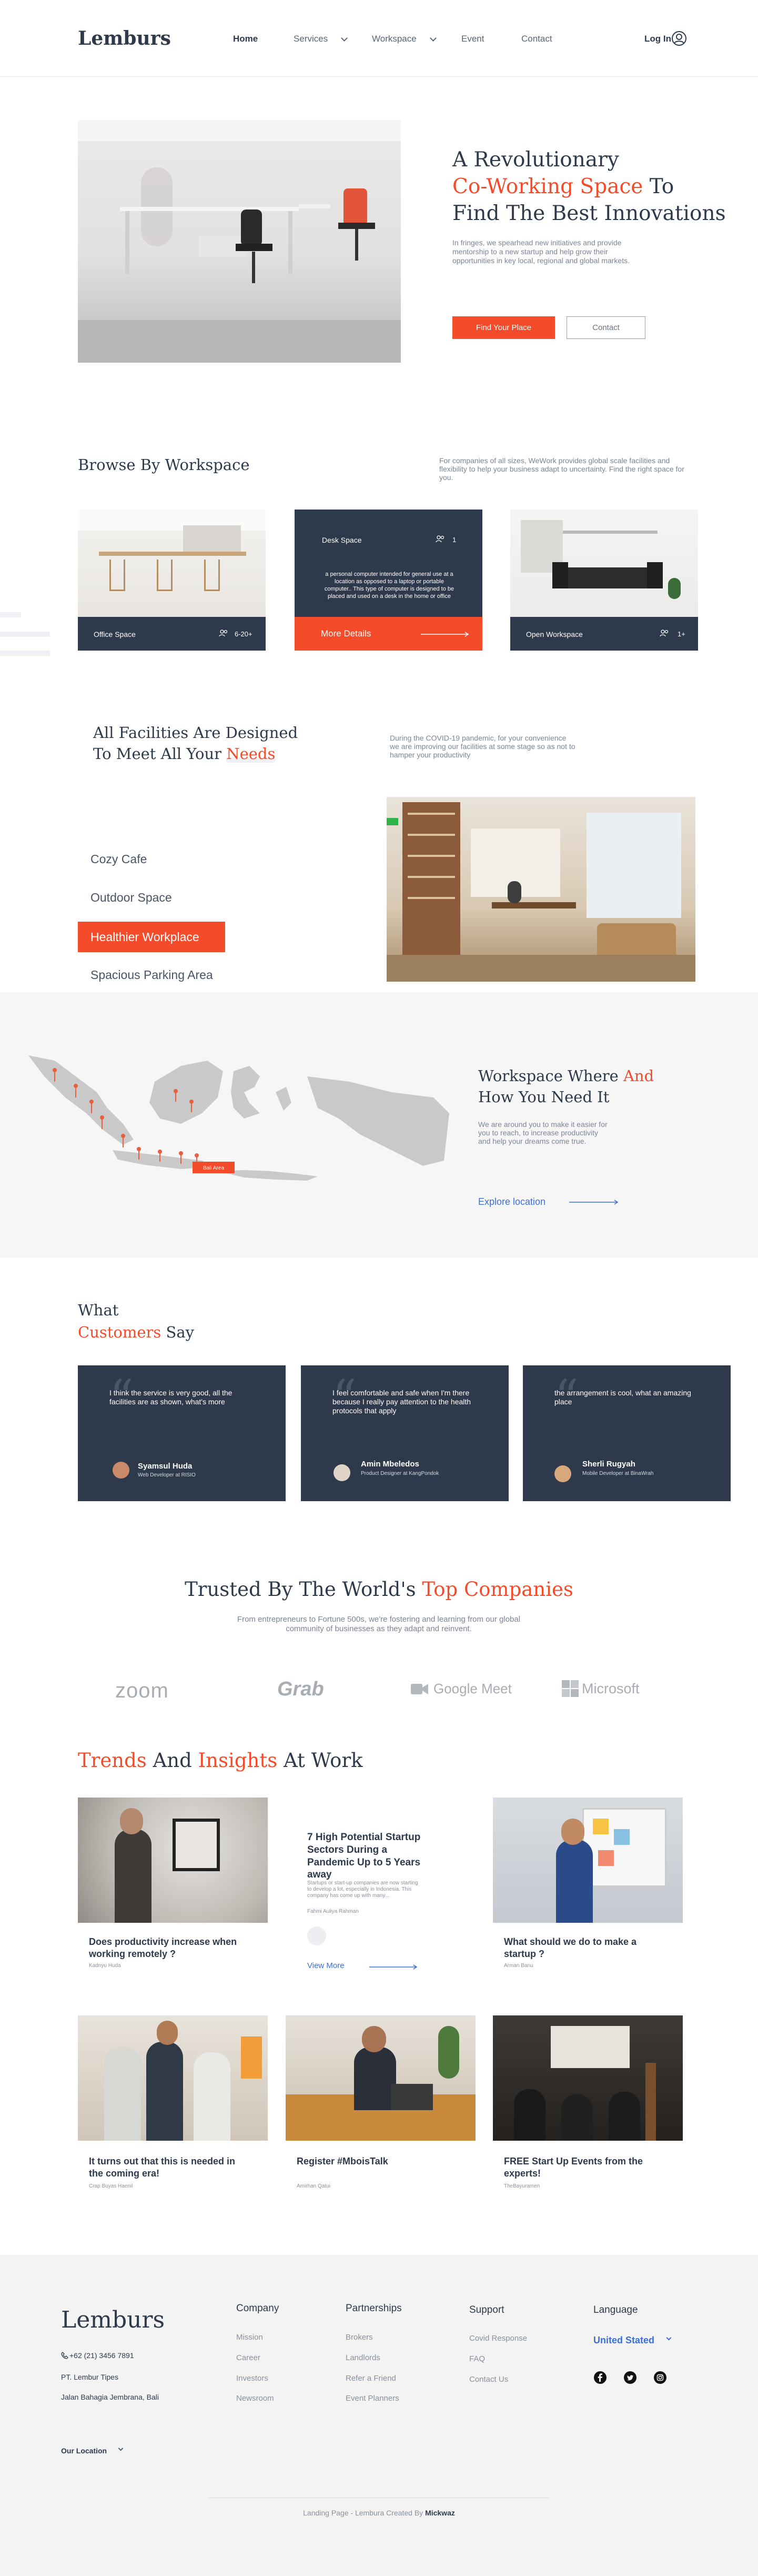 Image resolution: width=758 pixels, height=2576 pixels. Describe the element at coordinates (606, 328) in the screenshot. I see `contact-button: Contact` at that location.